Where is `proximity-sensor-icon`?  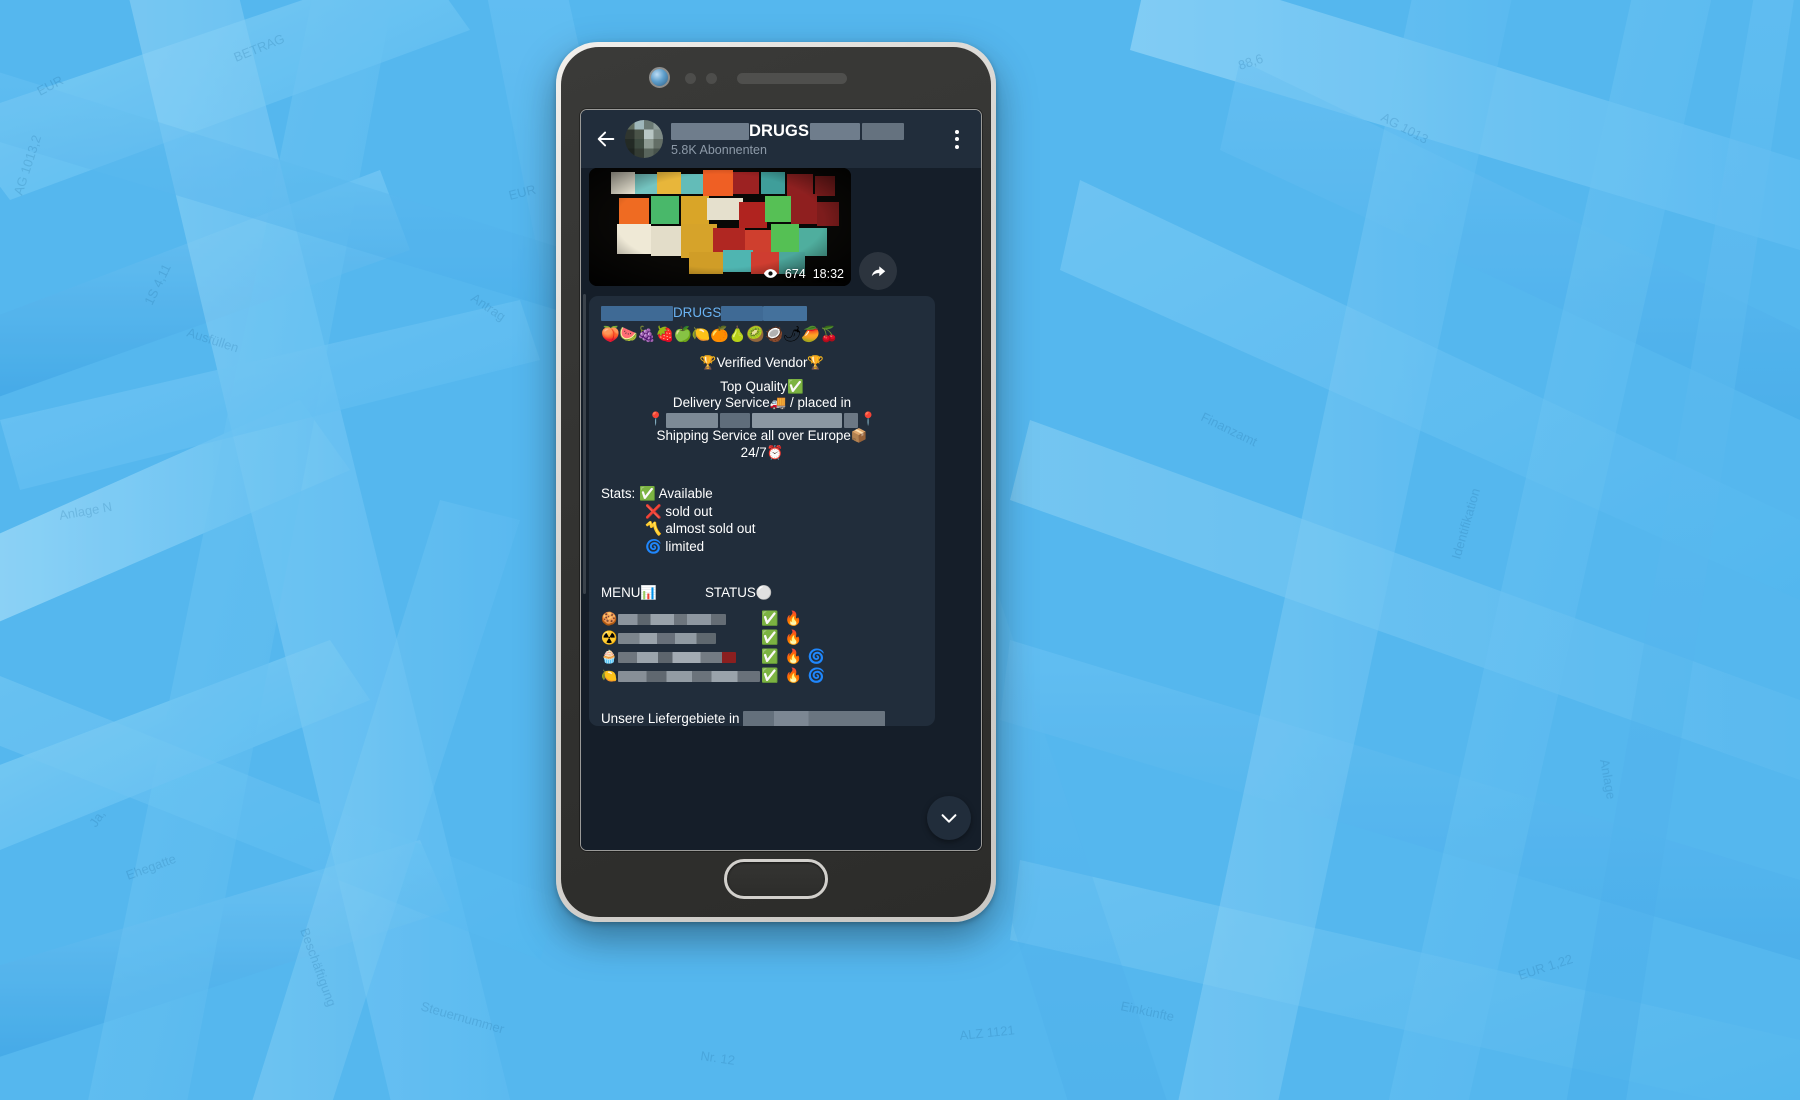 proximity-sensor-icon is located at coordinates (690, 78).